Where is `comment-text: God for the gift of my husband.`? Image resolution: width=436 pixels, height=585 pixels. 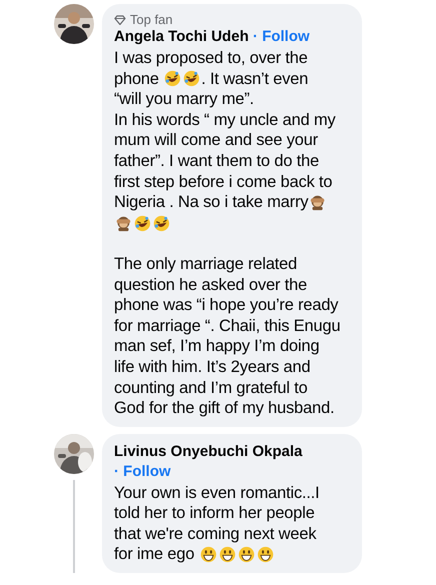
comment-text: God for the gift of my husband. is located at coordinates (224, 408).